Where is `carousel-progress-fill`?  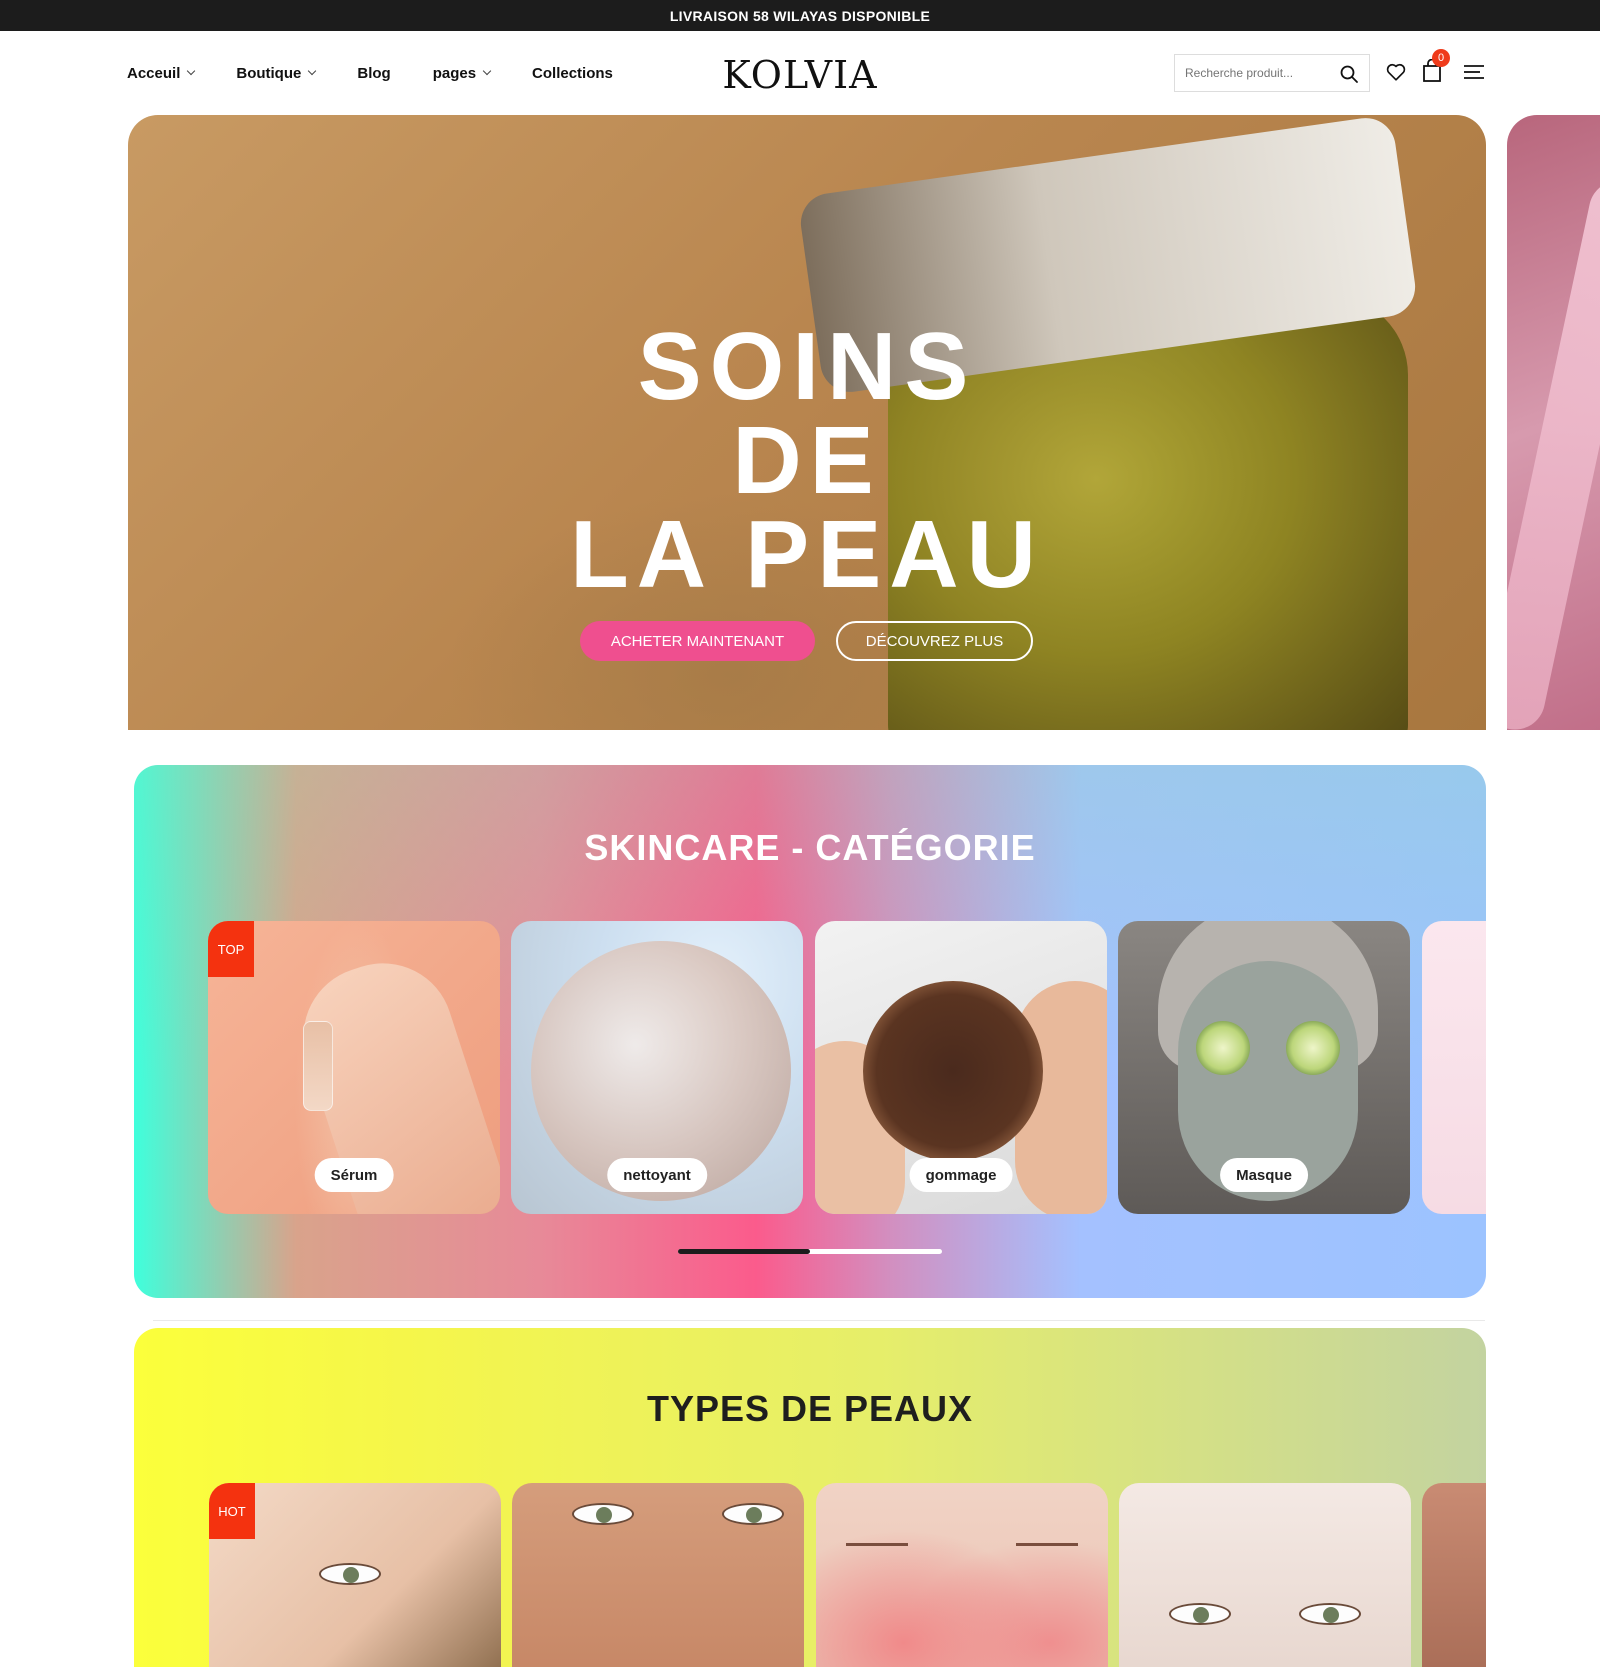
carousel-progress-fill is located at coordinates (744, 1251).